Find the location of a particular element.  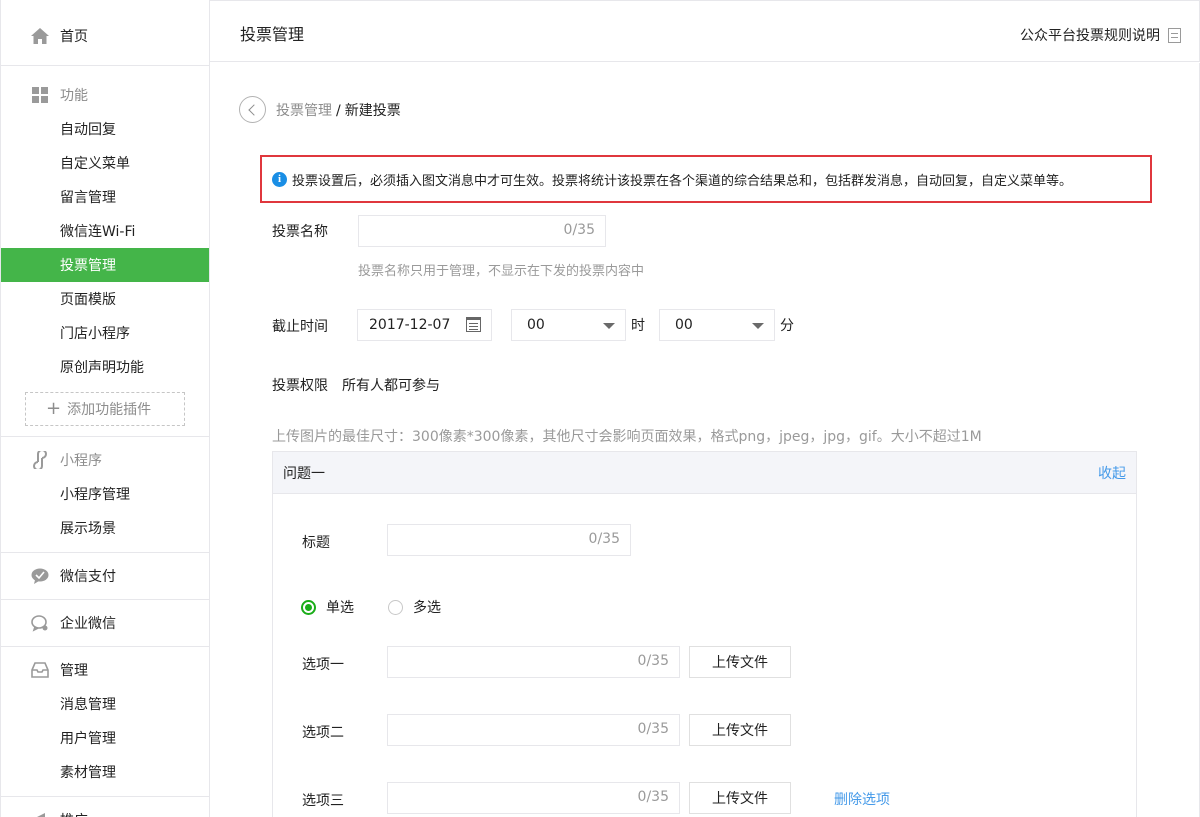

vote-name-hint: 投票名称只用于管理，不显示在下发的投票内容中 is located at coordinates (501, 271).